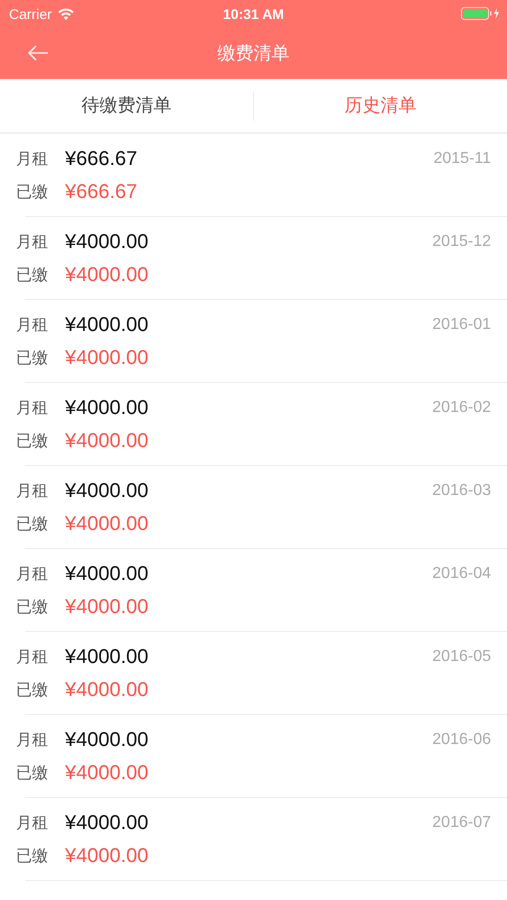 This screenshot has height=900, width=507. Describe the element at coordinates (461, 822) in the screenshot. I see `bill-month: 2016-07` at that location.